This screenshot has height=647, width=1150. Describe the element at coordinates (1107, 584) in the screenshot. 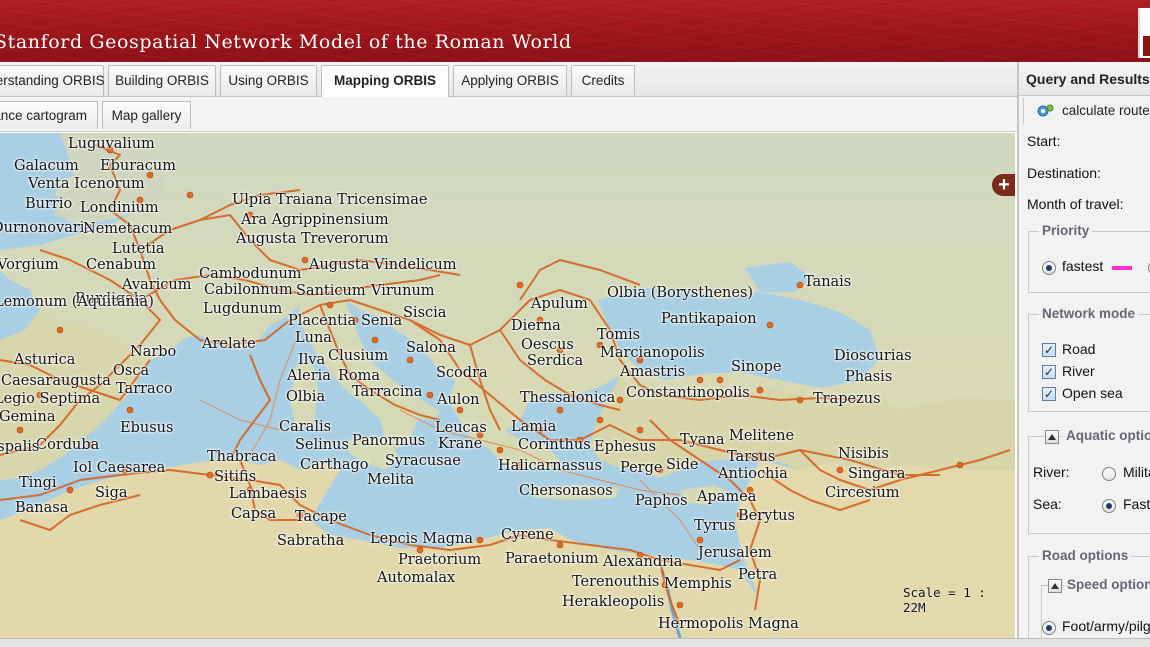

I see `speed-options-legend: Speed options` at that location.